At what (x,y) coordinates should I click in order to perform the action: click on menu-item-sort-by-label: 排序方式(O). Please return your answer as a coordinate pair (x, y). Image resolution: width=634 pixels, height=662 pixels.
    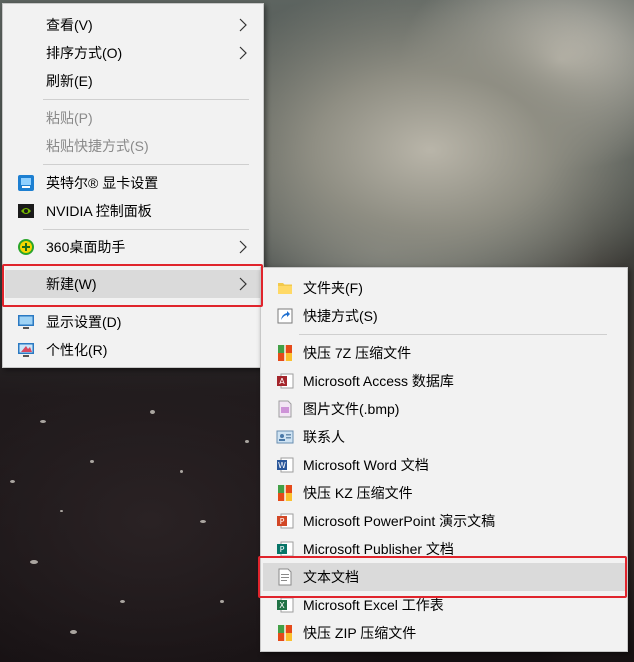
    Looking at the image, I should click on (84, 53).